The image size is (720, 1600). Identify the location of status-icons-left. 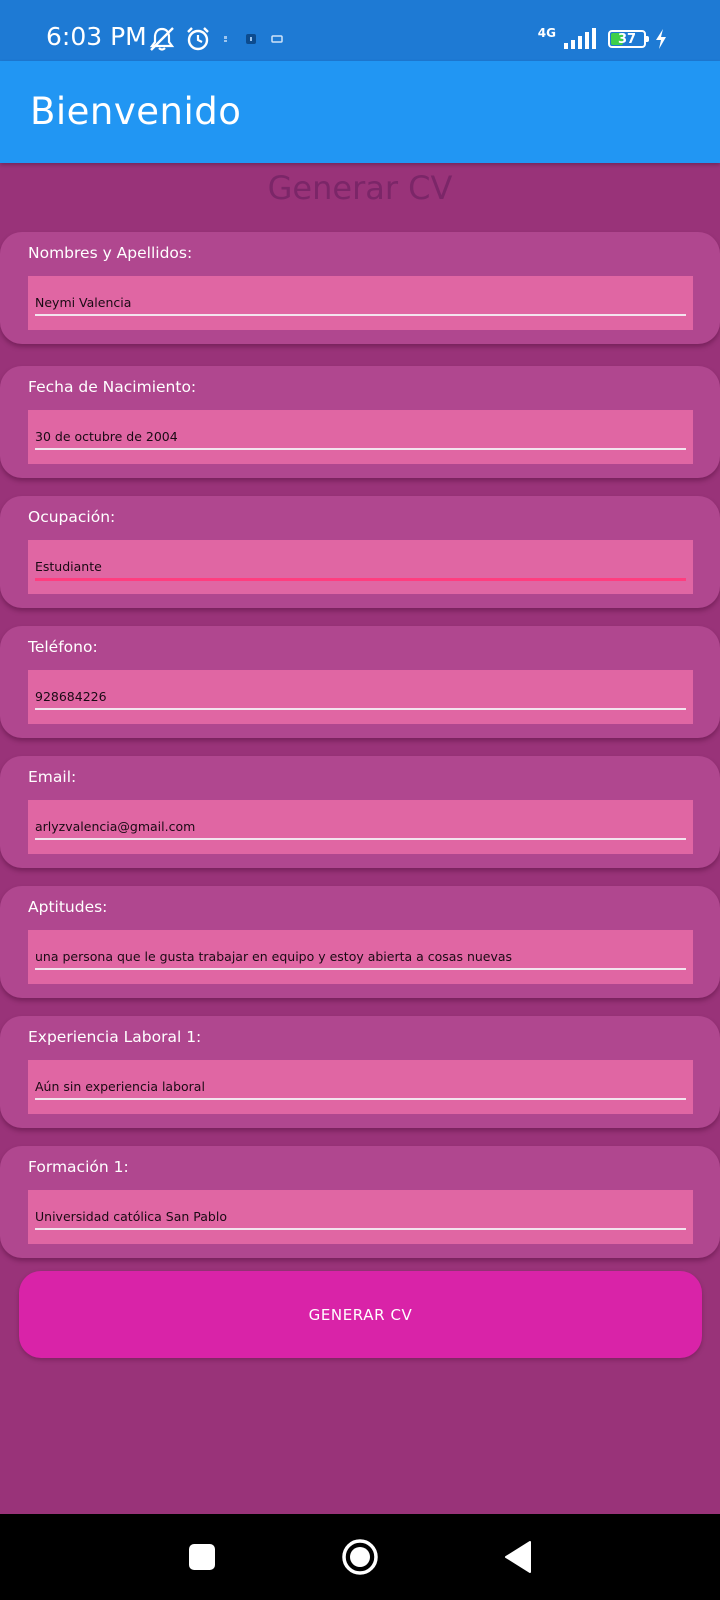
(217, 39).